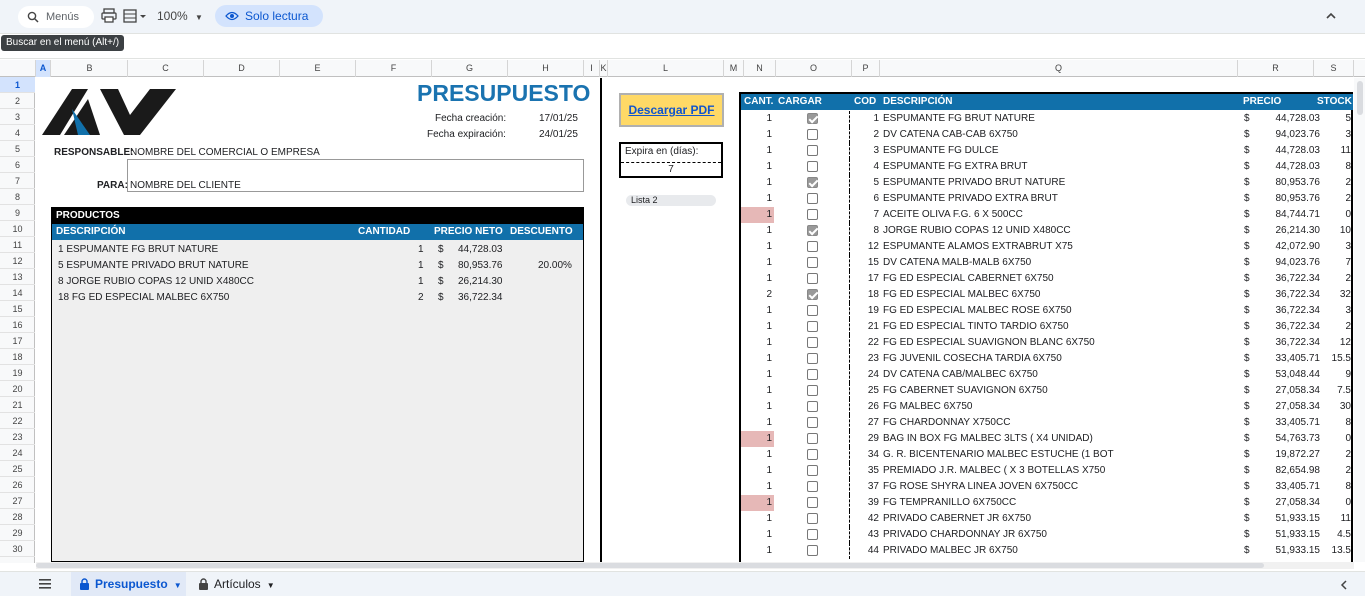 The image size is (1365, 596). What do you see at coordinates (17, 309) in the screenshot?
I see `row-header: 15` at bounding box center [17, 309].